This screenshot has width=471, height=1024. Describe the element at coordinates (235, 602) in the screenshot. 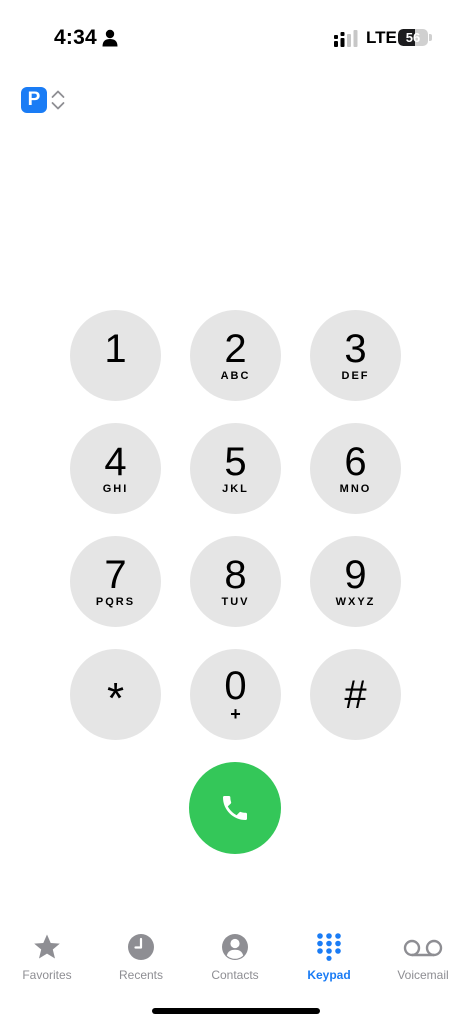

I see `key-letters: TUV` at that location.